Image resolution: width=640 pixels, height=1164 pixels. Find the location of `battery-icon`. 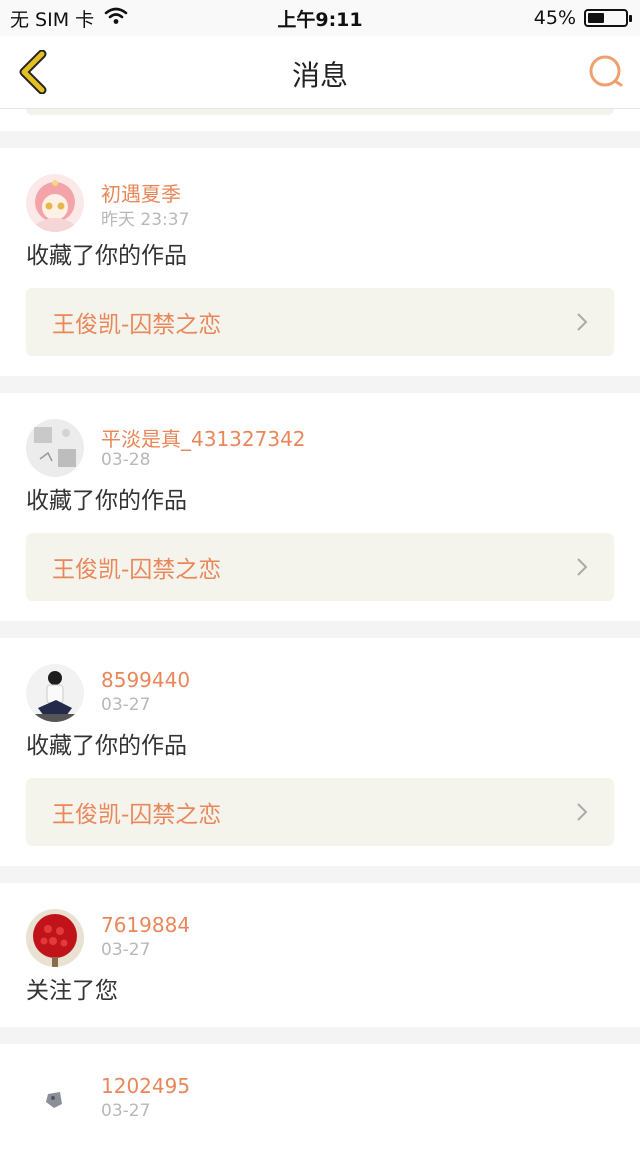

battery-icon is located at coordinates (608, 18).